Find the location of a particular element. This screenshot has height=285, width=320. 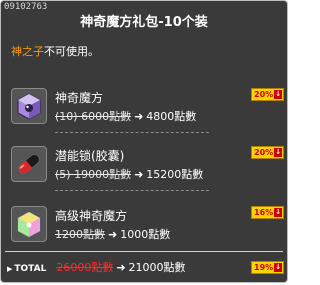

restriction-class: 神之子 is located at coordinates (27, 51).